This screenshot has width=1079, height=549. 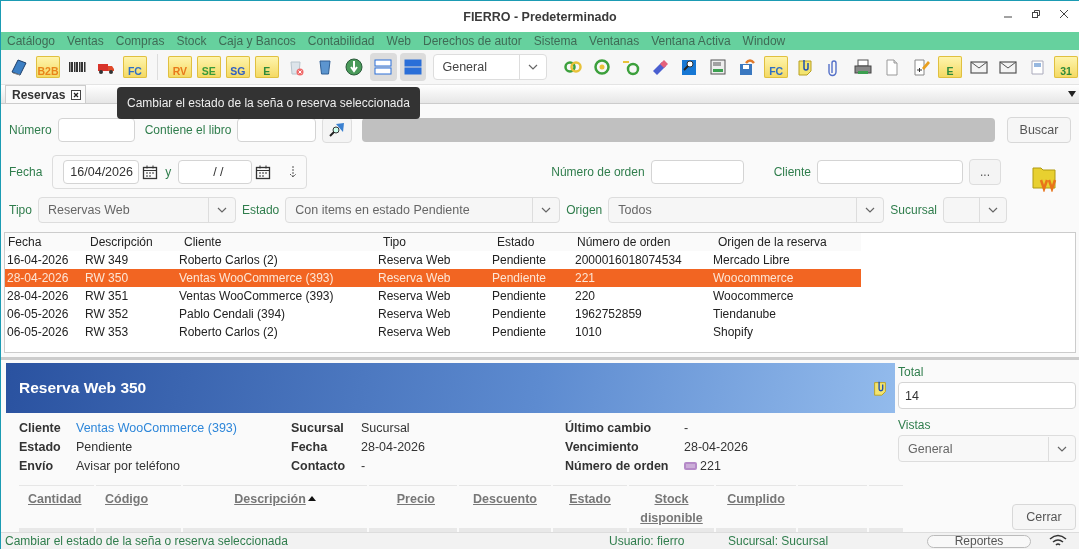 What do you see at coordinates (40, 447) in the screenshot?
I see `field-label: Estado` at bounding box center [40, 447].